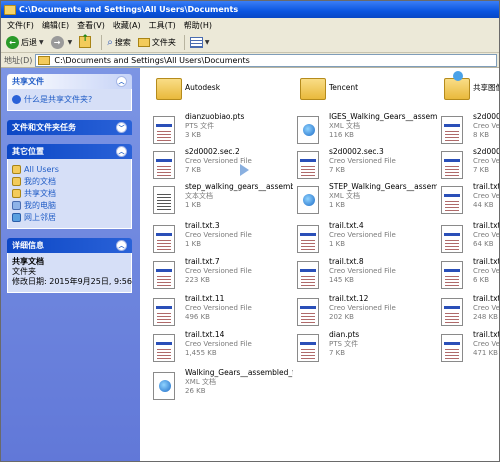 The image size is (500, 462). Describe the element at coordinates (239, 126) in the screenshot. I see `file-text: dianzuobiao.pts PTS 文件 3 KB` at that location.